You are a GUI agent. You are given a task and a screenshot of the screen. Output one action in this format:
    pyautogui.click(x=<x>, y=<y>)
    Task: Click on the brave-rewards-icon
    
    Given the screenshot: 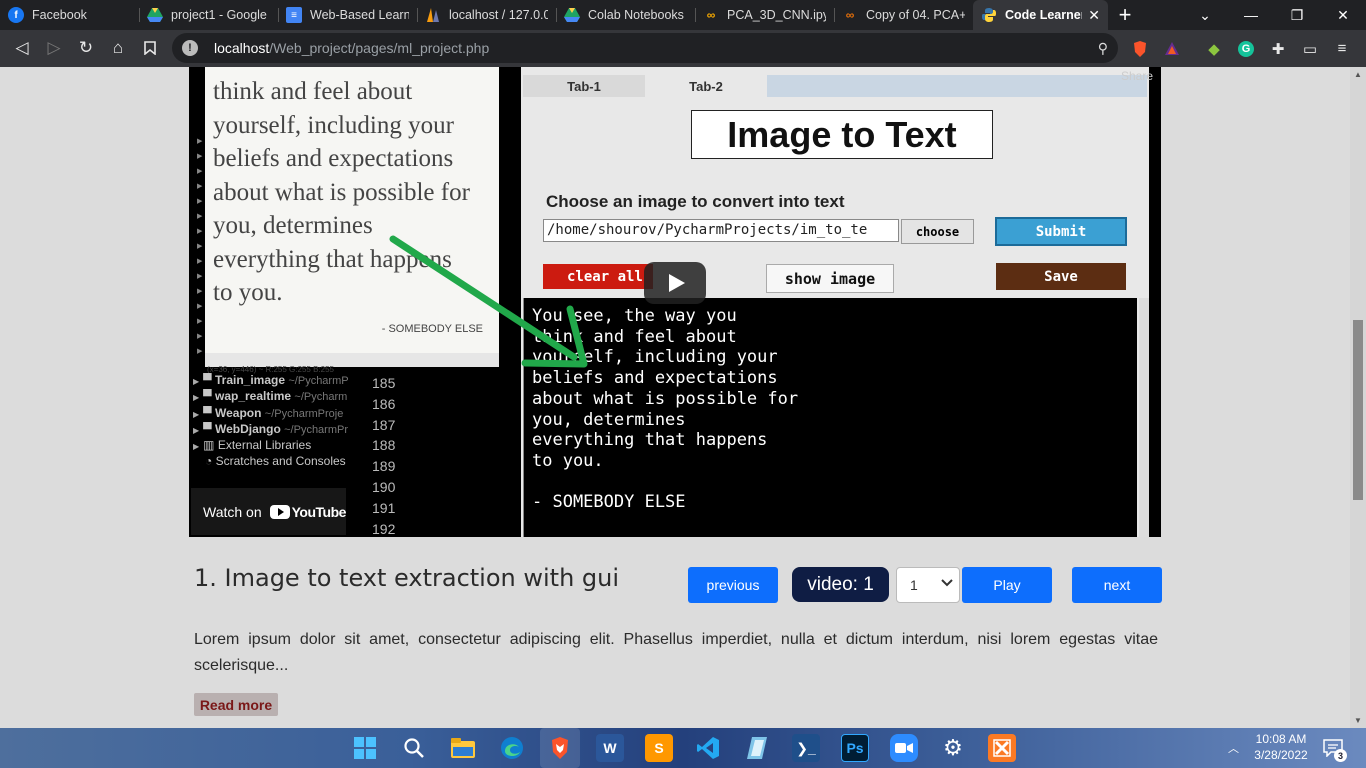 What is the action you would take?
    pyautogui.click(x=1172, y=48)
    